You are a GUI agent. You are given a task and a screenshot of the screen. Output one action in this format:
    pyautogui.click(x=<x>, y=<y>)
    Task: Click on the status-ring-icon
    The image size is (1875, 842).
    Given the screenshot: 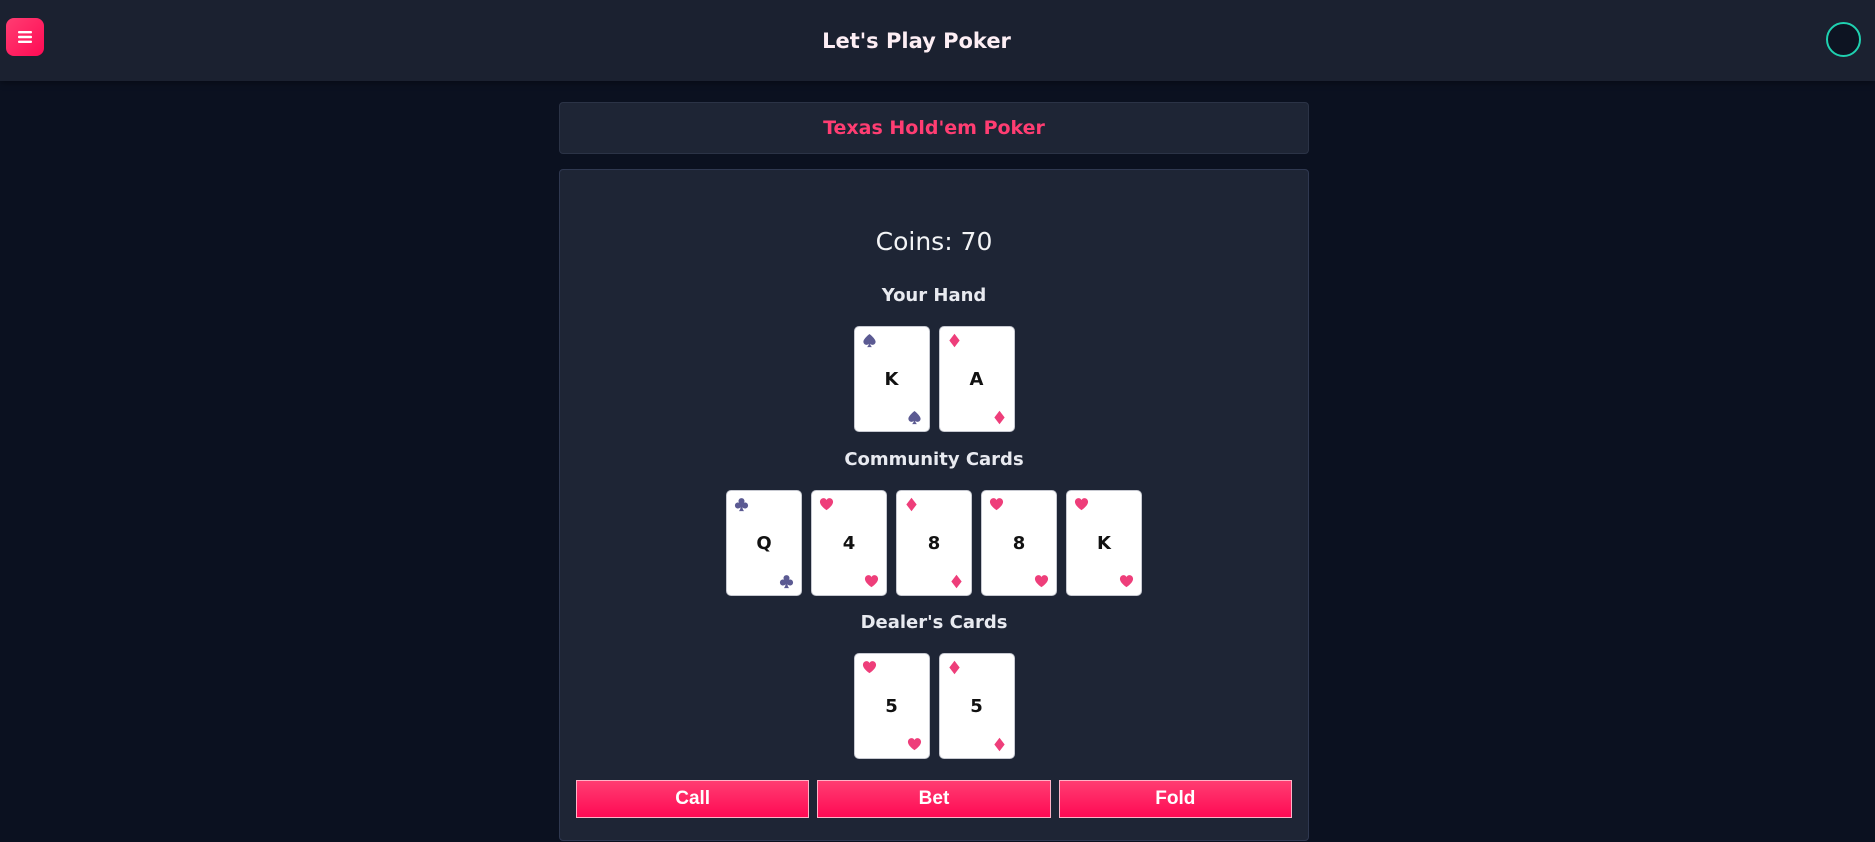 What is the action you would take?
    pyautogui.click(x=1843, y=39)
    